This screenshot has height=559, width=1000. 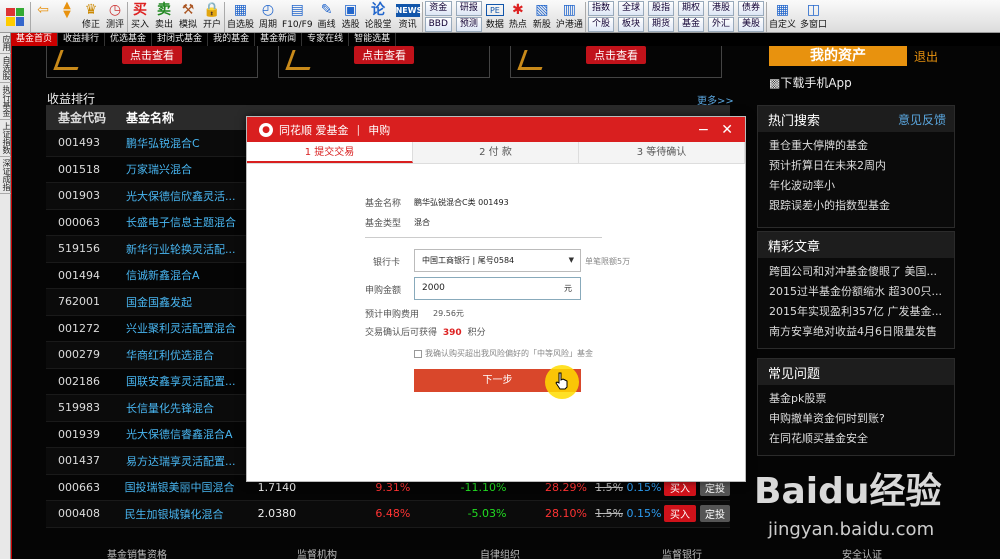 I want to click on buy-button: 买入, so click(x=680, y=514).